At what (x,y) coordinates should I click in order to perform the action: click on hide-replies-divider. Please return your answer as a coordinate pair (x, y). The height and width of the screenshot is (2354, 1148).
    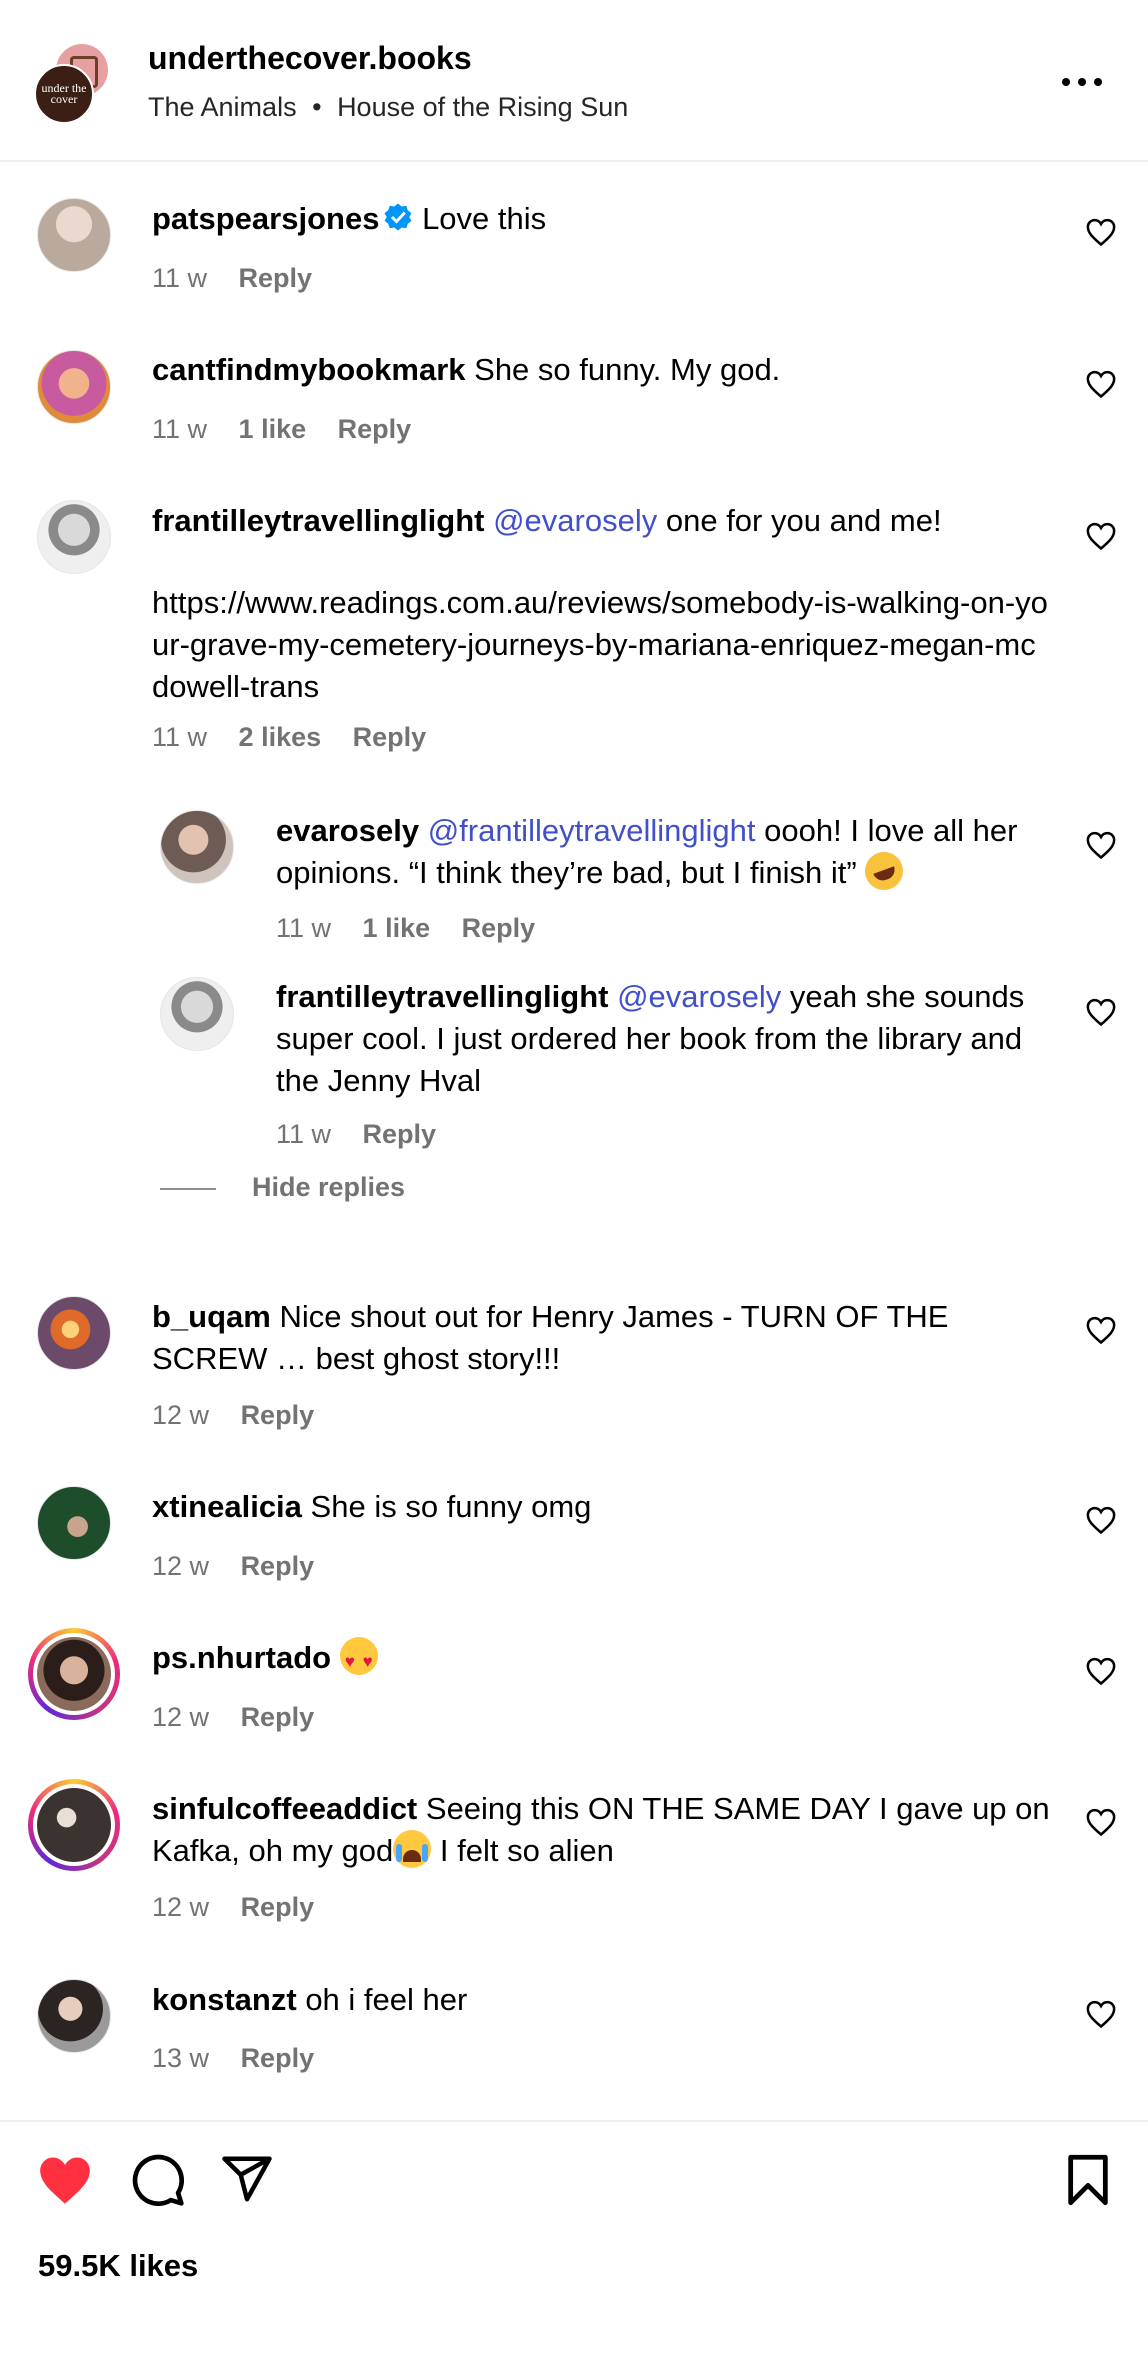
    Looking at the image, I should click on (188, 1189).